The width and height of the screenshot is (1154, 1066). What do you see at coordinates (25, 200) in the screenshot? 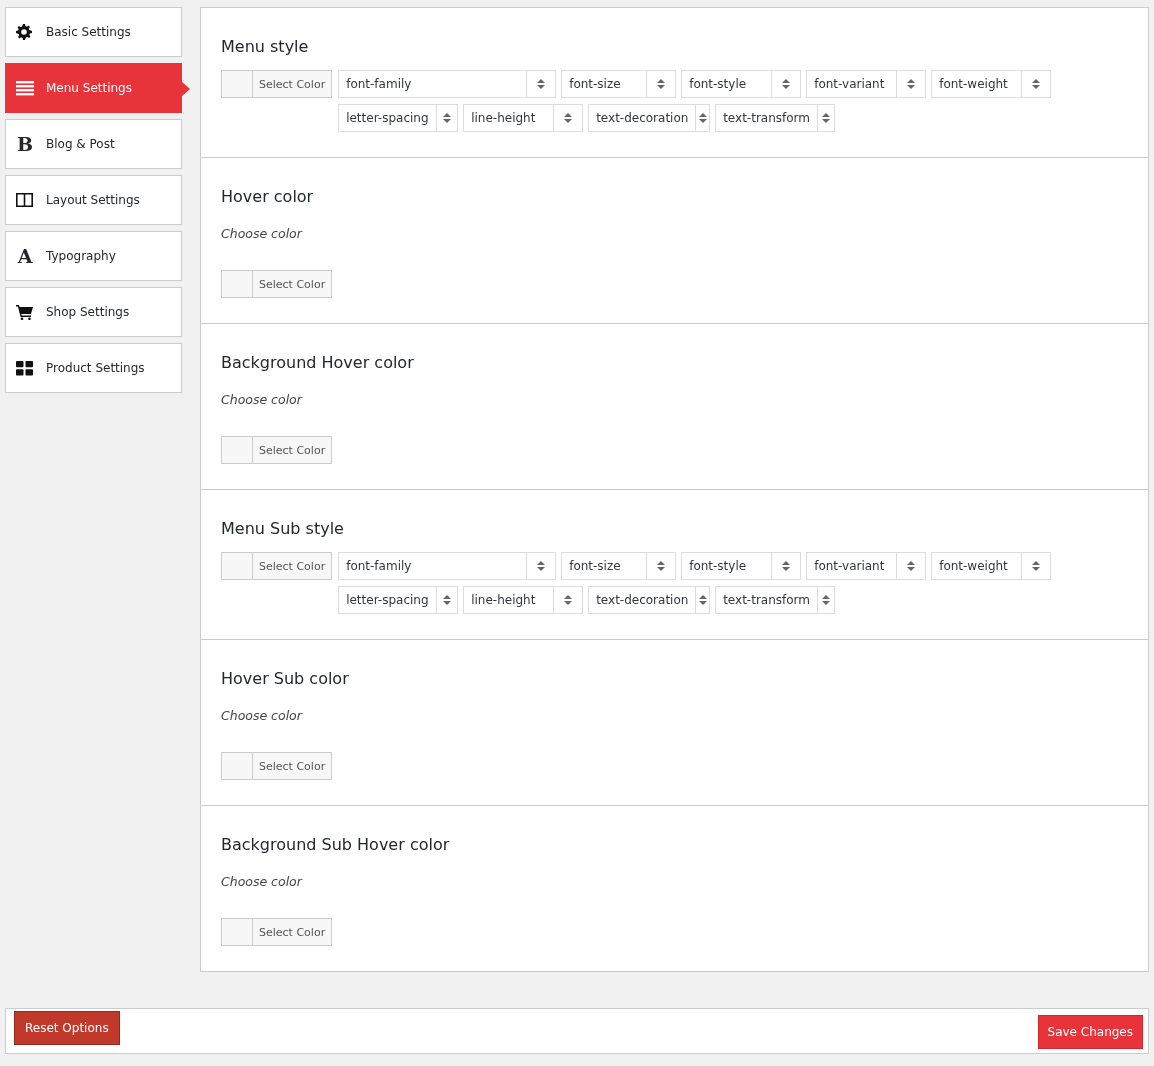
I see `columns-icon` at bounding box center [25, 200].